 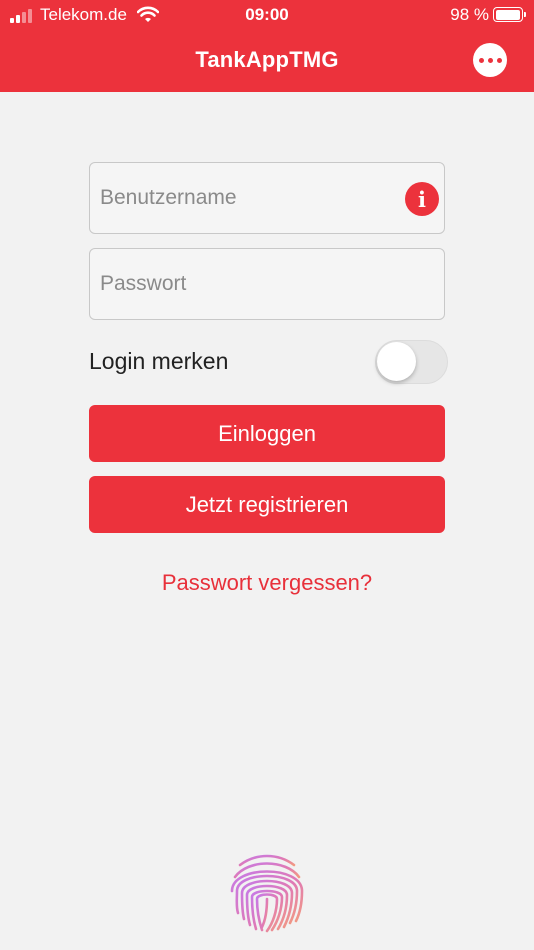 What do you see at coordinates (422, 199) in the screenshot?
I see `info-icon: i` at bounding box center [422, 199].